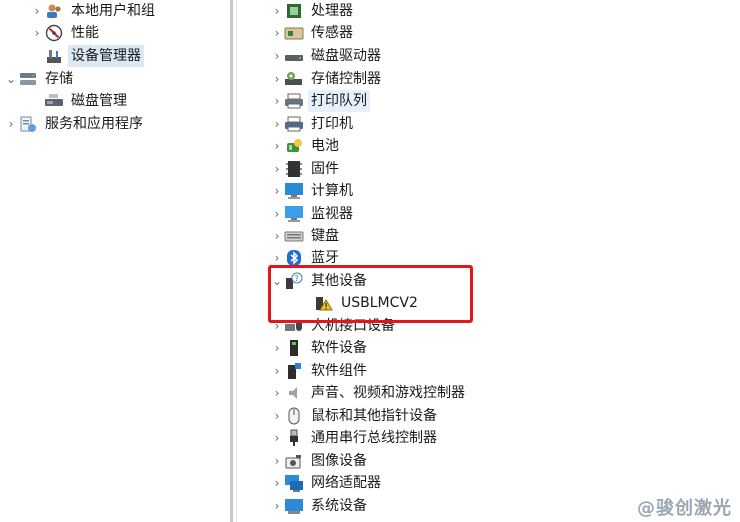  Describe the element at coordinates (355, 438) in the screenshot. I see `device-category-usb: › 通用串行总线控制器` at that location.